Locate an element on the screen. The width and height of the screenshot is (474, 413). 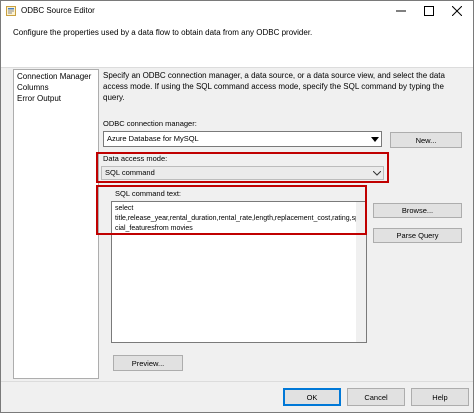
window-title: ODBC Source Editor is located at coordinates (58, 10).